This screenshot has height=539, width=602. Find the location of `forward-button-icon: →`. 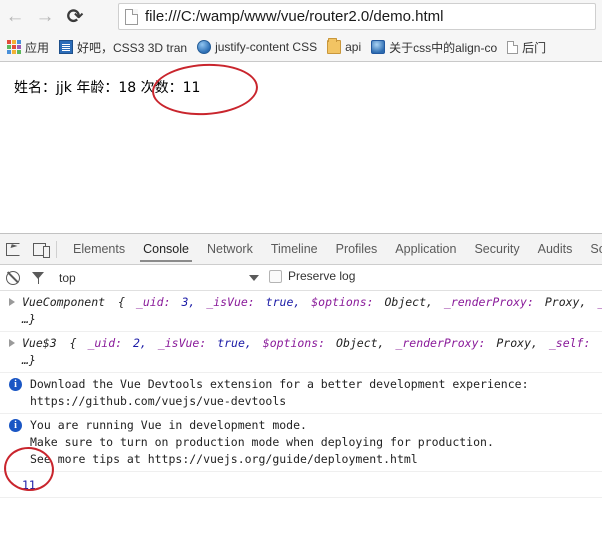

forward-button-icon: → is located at coordinates (45, 17).